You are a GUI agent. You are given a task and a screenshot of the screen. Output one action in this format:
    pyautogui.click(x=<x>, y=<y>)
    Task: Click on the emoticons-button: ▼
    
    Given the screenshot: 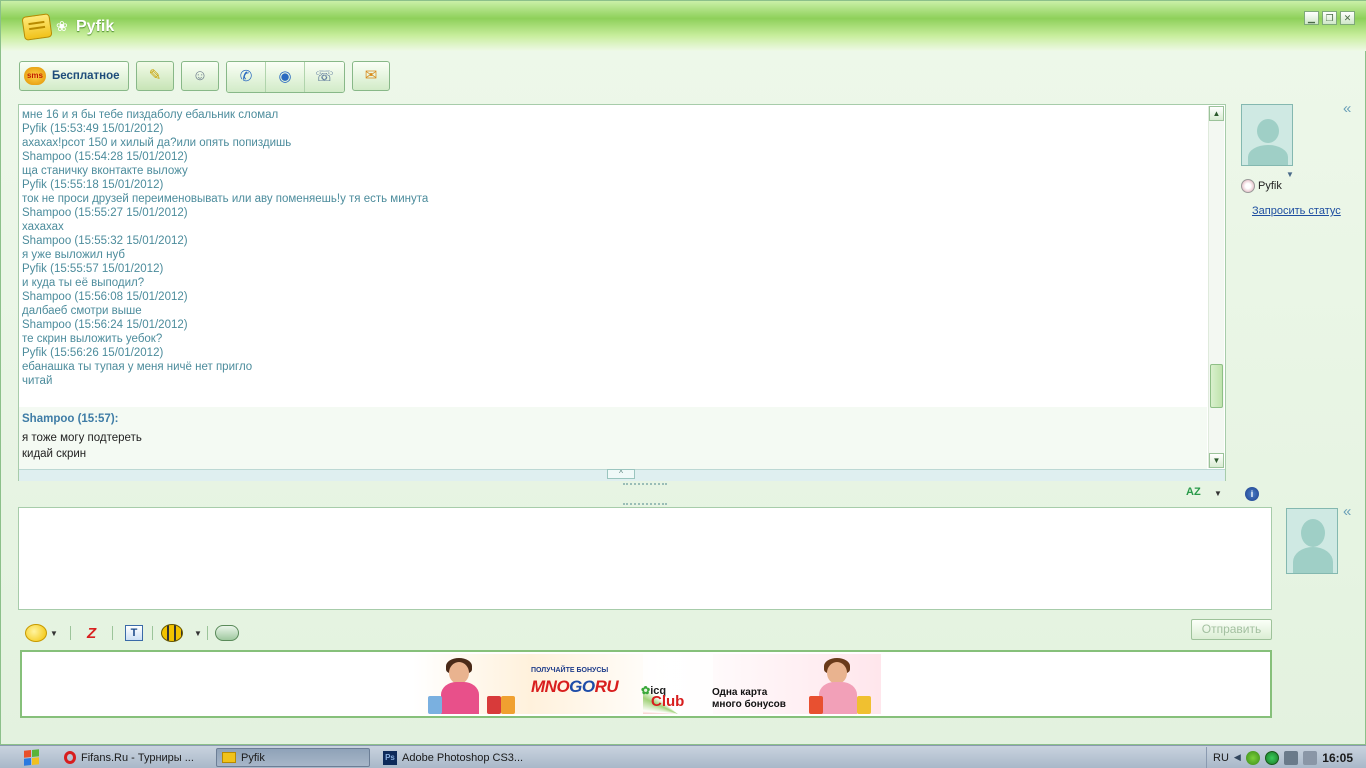 What is the action you would take?
    pyautogui.click(x=41, y=633)
    